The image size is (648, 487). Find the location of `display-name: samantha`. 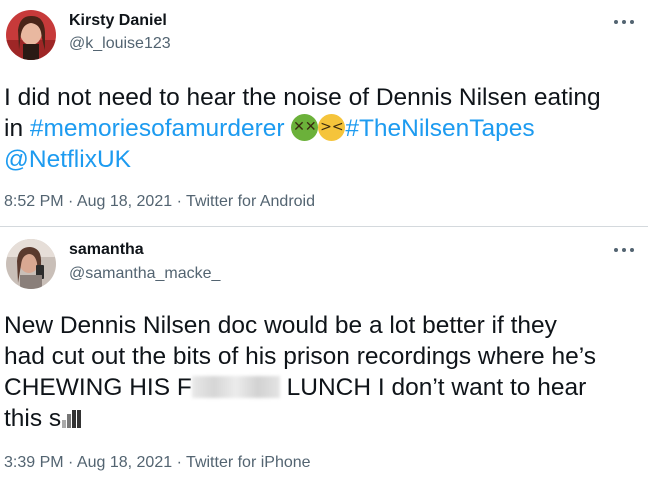

display-name: samantha is located at coordinates (106, 250).